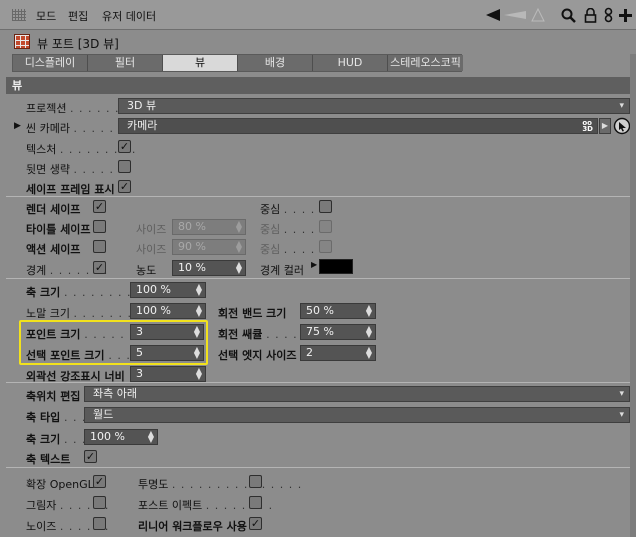 The image size is (636, 537). Describe the element at coordinates (167, 353) in the screenshot. I see `selected-point-size-input: 5 ▲ ▼` at that location.